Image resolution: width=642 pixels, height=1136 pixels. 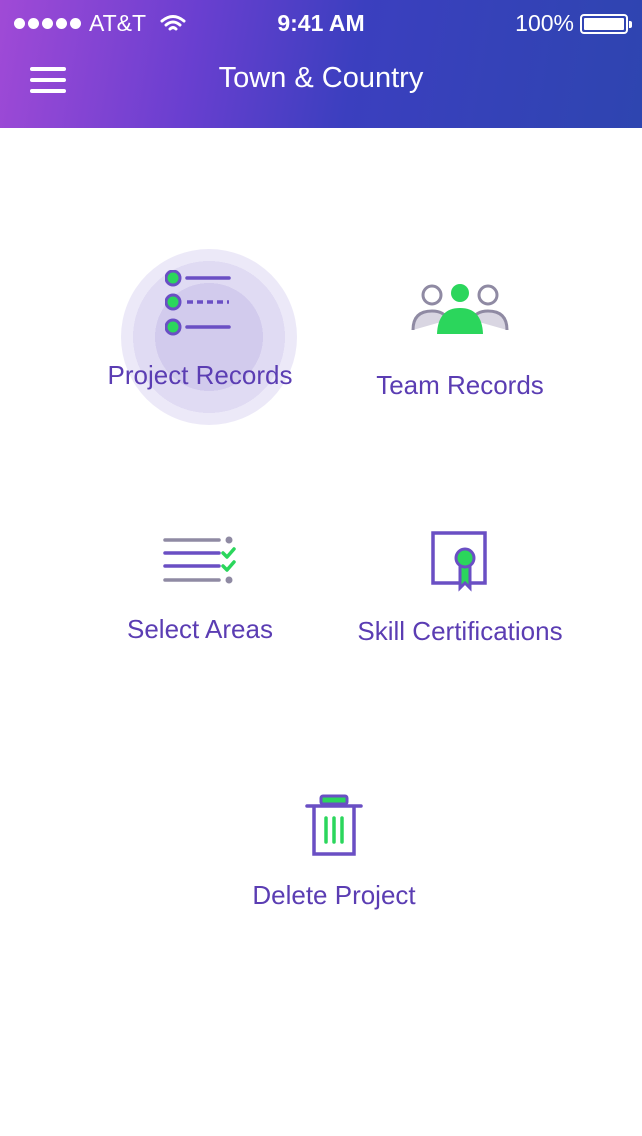 What do you see at coordinates (200, 629) in the screenshot?
I see `select-areas-label: Select Areas` at bounding box center [200, 629].